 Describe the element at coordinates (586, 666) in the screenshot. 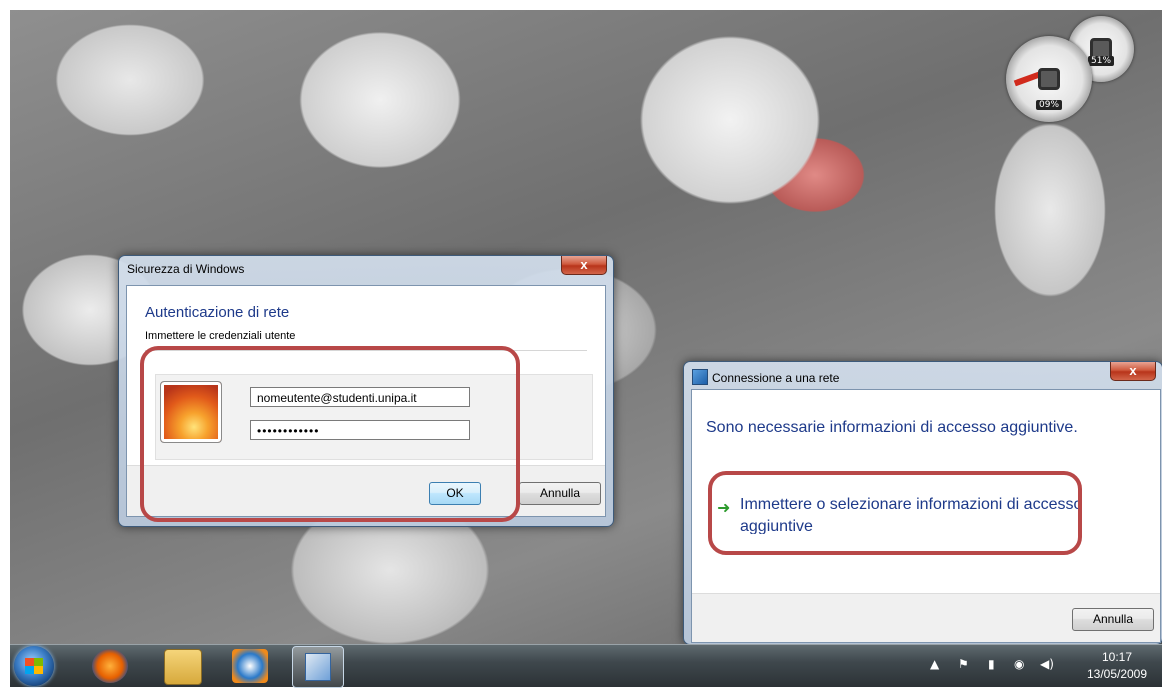

I see `taskbar: ▲ ⚑ ▮ ◉ ◀) 10:17 13/05/2009` at that location.